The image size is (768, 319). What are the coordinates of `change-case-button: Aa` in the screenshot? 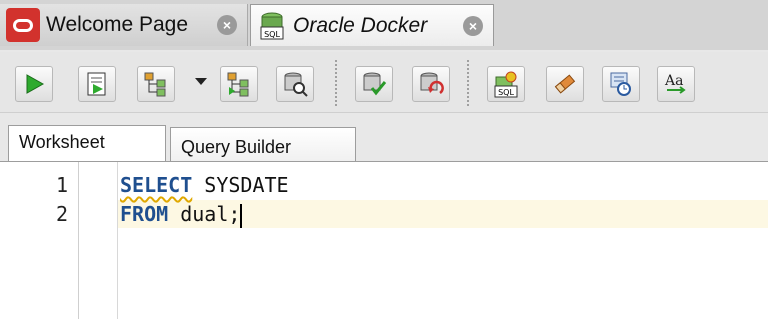 It's located at (676, 84).